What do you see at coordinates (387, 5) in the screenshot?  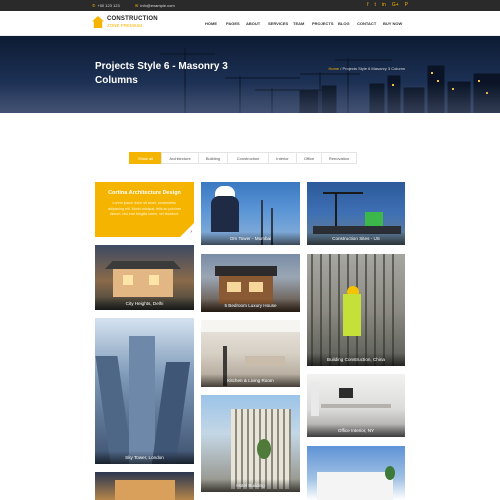 I see `social-links: f t in G+ P` at bounding box center [387, 5].